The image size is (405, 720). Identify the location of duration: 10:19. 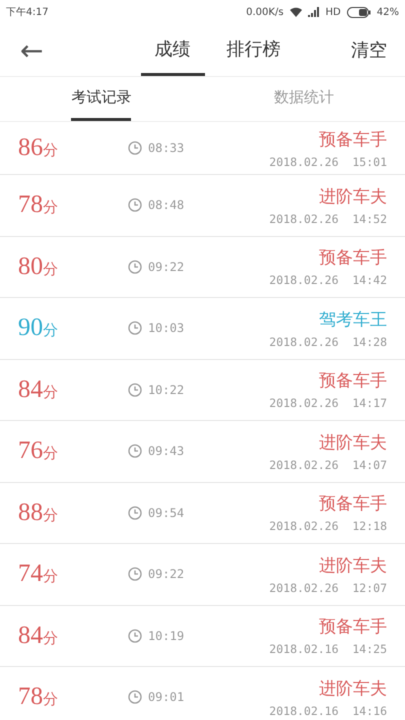
(166, 635).